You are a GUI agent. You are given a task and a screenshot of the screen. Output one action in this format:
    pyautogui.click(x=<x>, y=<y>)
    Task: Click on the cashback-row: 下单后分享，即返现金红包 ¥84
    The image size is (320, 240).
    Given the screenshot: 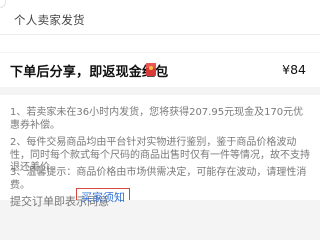 What is the action you would take?
    pyautogui.click(x=160, y=70)
    